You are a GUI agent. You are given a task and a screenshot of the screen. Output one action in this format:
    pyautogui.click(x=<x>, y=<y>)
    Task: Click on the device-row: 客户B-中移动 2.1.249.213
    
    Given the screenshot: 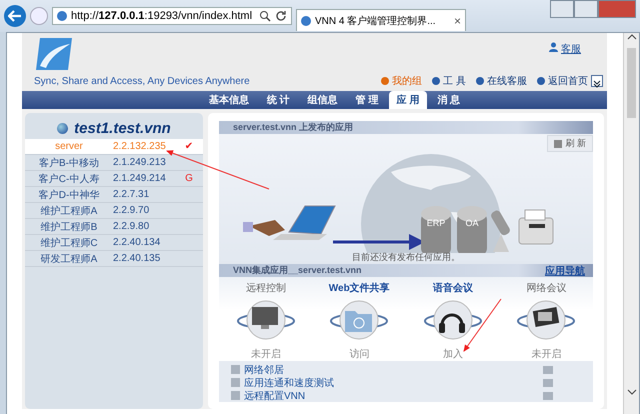 What is the action you would take?
    pyautogui.click(x=114, y=163)
    